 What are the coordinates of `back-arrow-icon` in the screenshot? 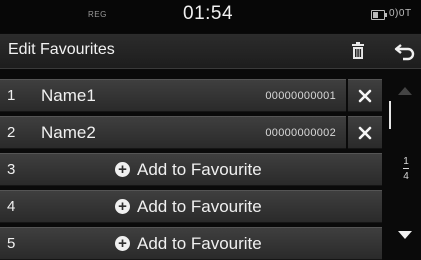 It's located at (405, 51).